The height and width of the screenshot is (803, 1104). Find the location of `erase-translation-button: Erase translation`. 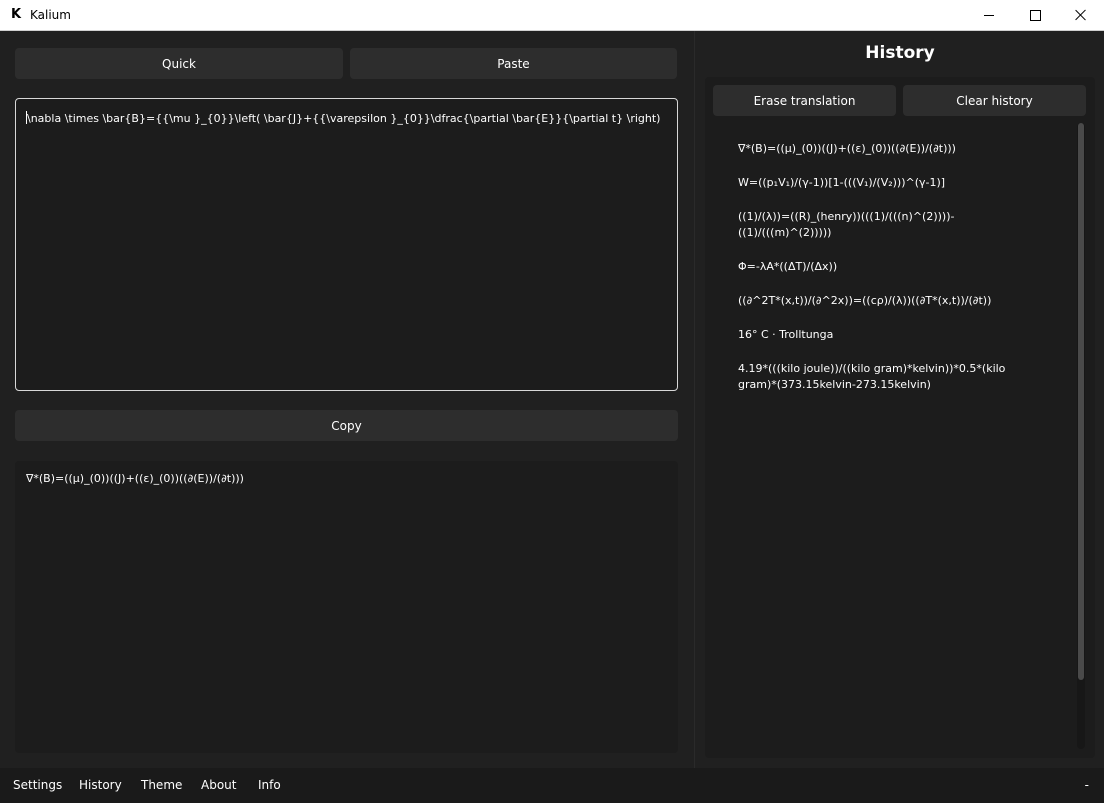

erase-translation-button: Erase translation is located at coordinates (804, 100).